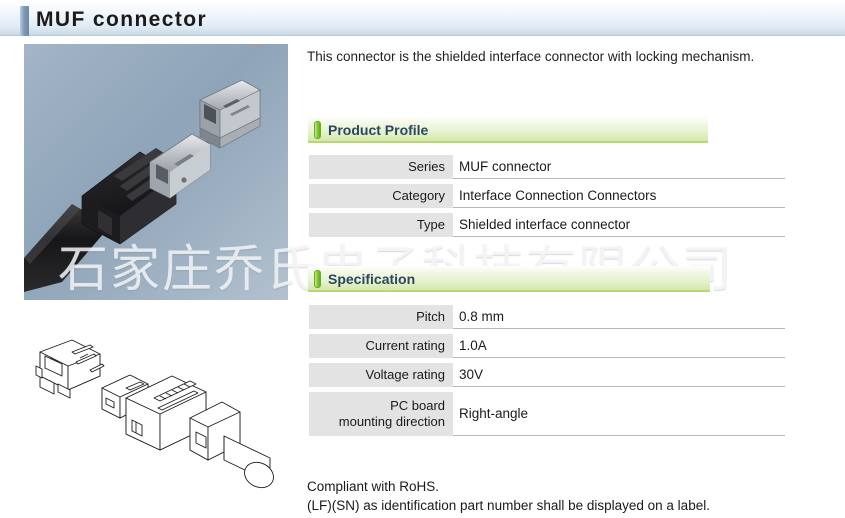  Describe the element at coordinates (619, 167) in the screenshot. I see `row-value: MUF connector` at that location.